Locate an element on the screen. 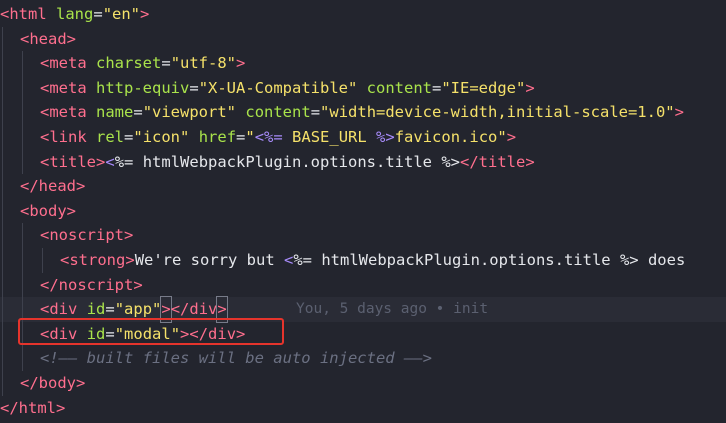  code-line: </html> is located at coordinates (363, 408).